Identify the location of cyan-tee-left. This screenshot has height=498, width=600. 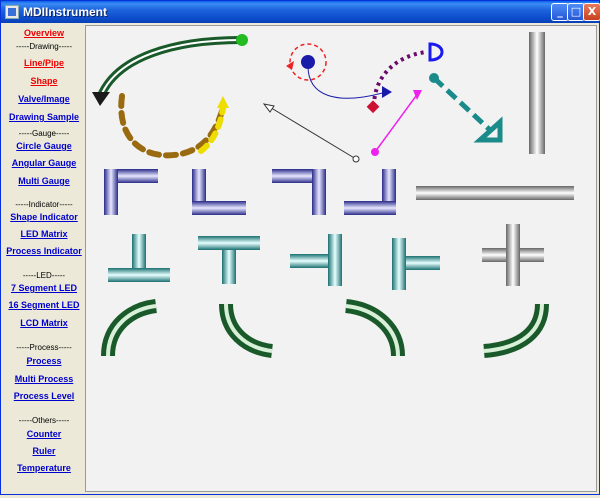
(316, 260).